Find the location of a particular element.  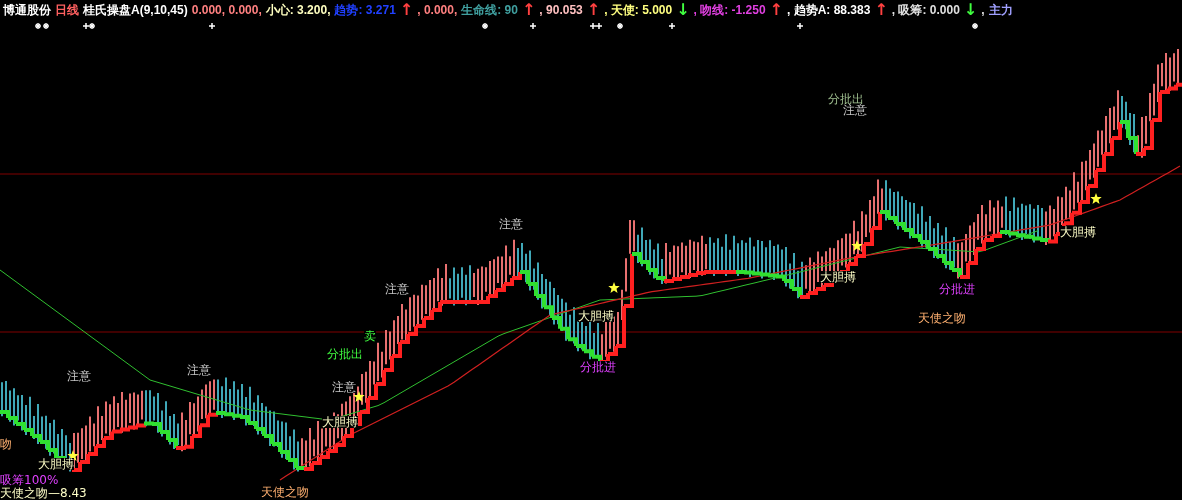

indicator-value: , 吻线: -1.250 is located at coordinates (729, 10).